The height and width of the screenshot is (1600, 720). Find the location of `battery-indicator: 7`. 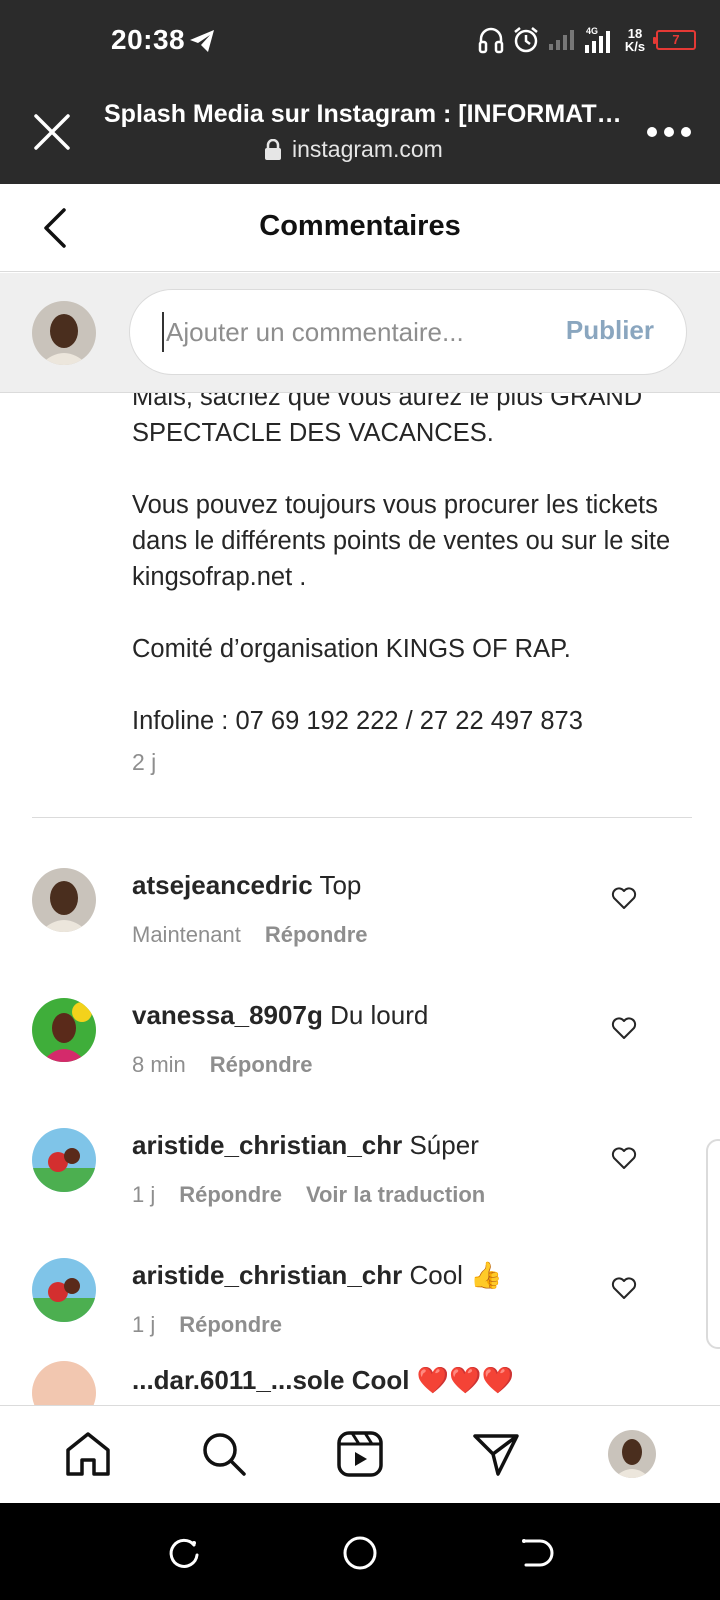

battery-indicator: 7 is located at coordinates (674, 40).